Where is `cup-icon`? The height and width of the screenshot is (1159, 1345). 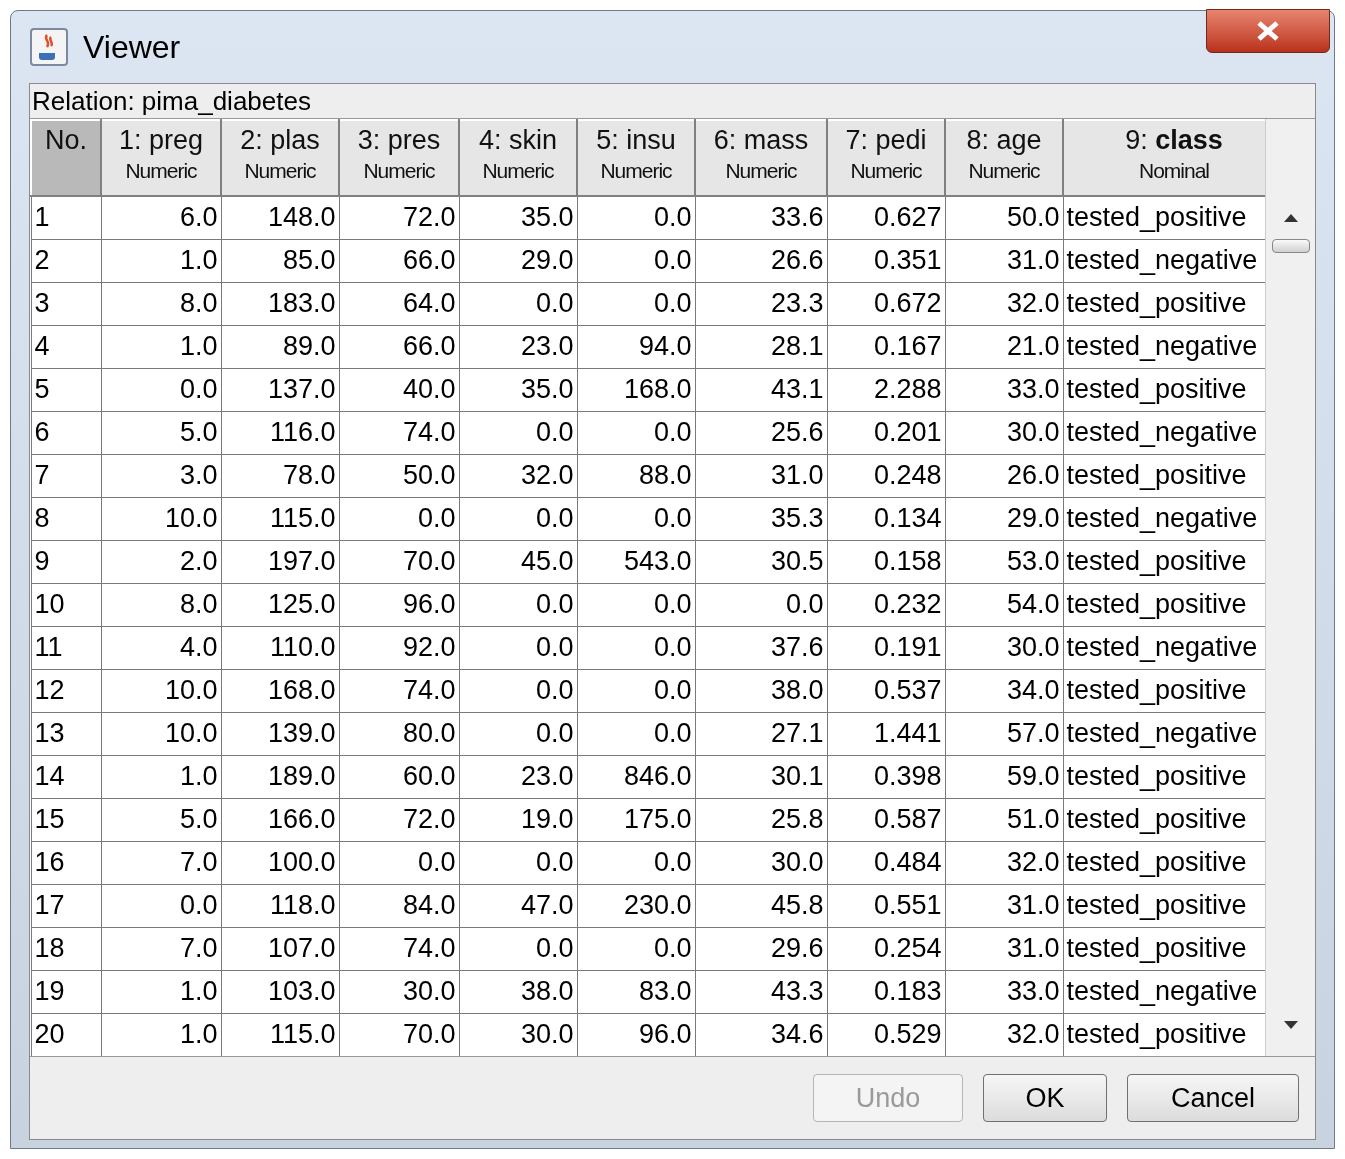 cup-icon is located at coordinates (49, 47).